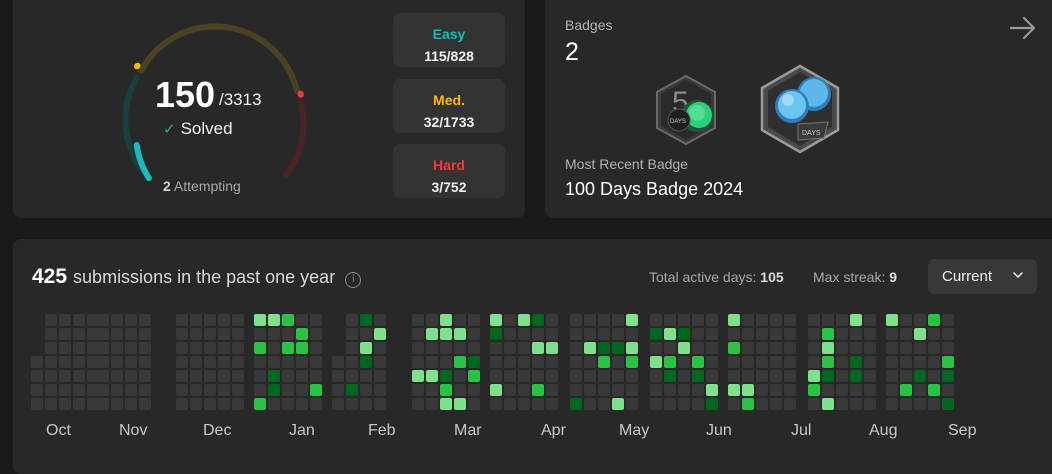 The height and width of the screenshot is (474, 1052). I want to click on arrow-right-icon, so click(1023, 28).